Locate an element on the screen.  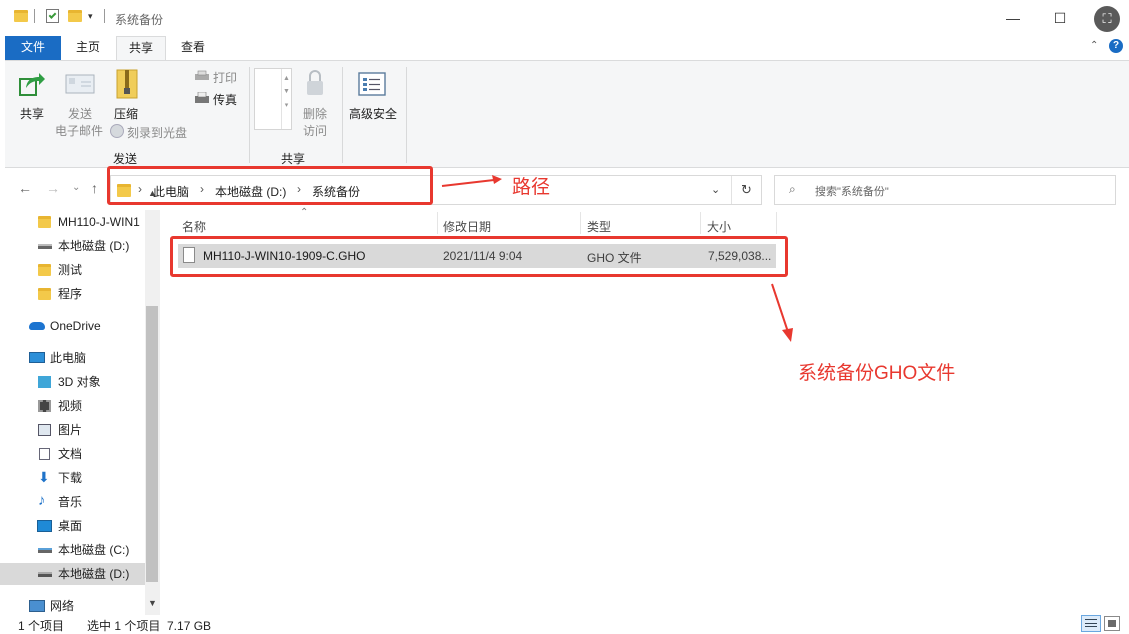
remove-access-label-1: 删除 is located at coordinates (315, 113).